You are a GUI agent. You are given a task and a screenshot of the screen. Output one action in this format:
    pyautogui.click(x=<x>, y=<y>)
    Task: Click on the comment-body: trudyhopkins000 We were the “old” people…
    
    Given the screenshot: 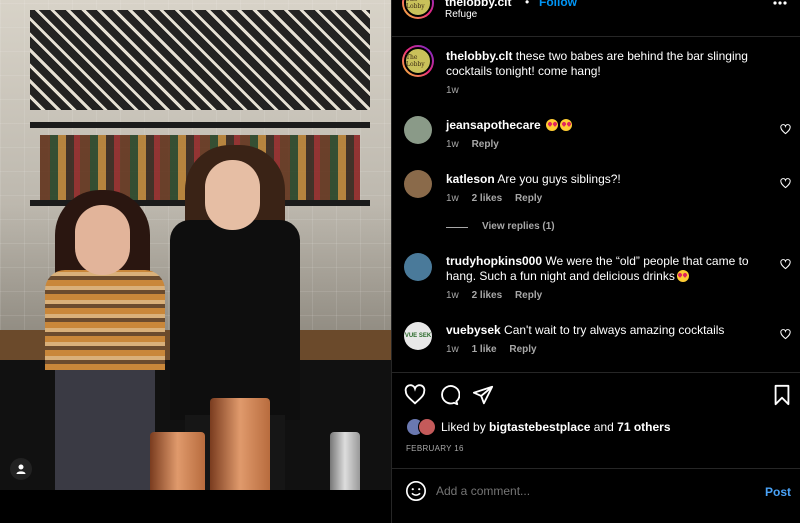 What is the action you would take?
    pyautogui.click(x=605, y=269)
    